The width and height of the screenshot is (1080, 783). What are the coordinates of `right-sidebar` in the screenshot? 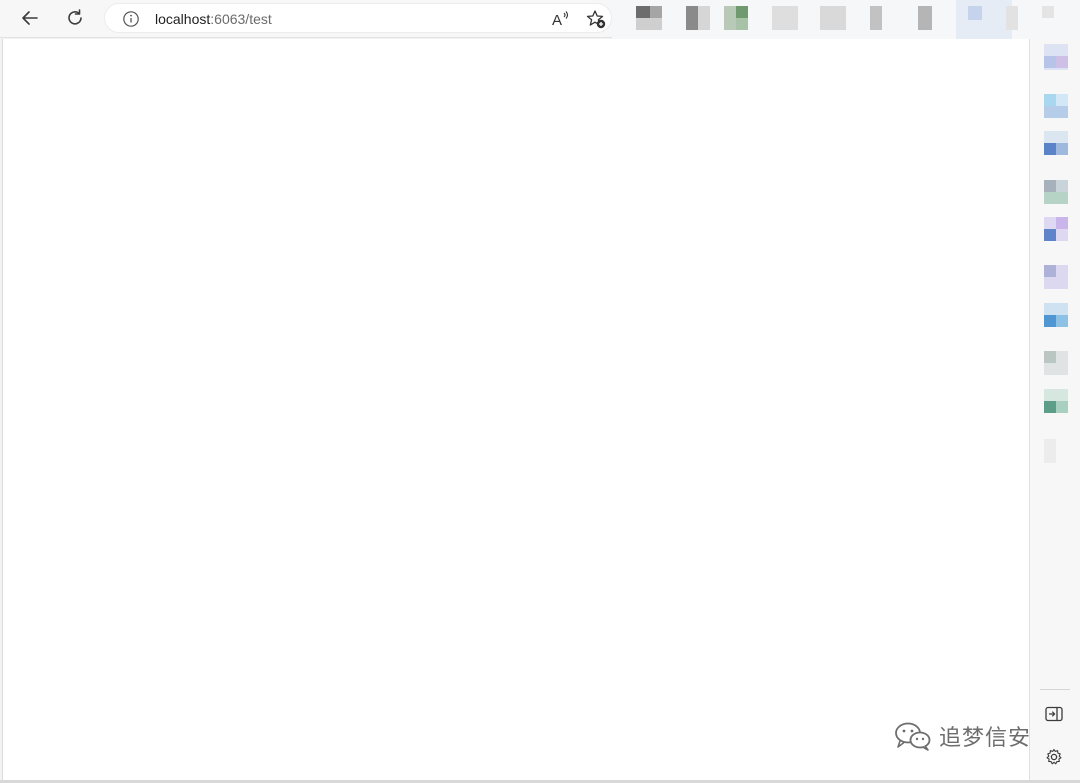 It's located at (1054, 411).